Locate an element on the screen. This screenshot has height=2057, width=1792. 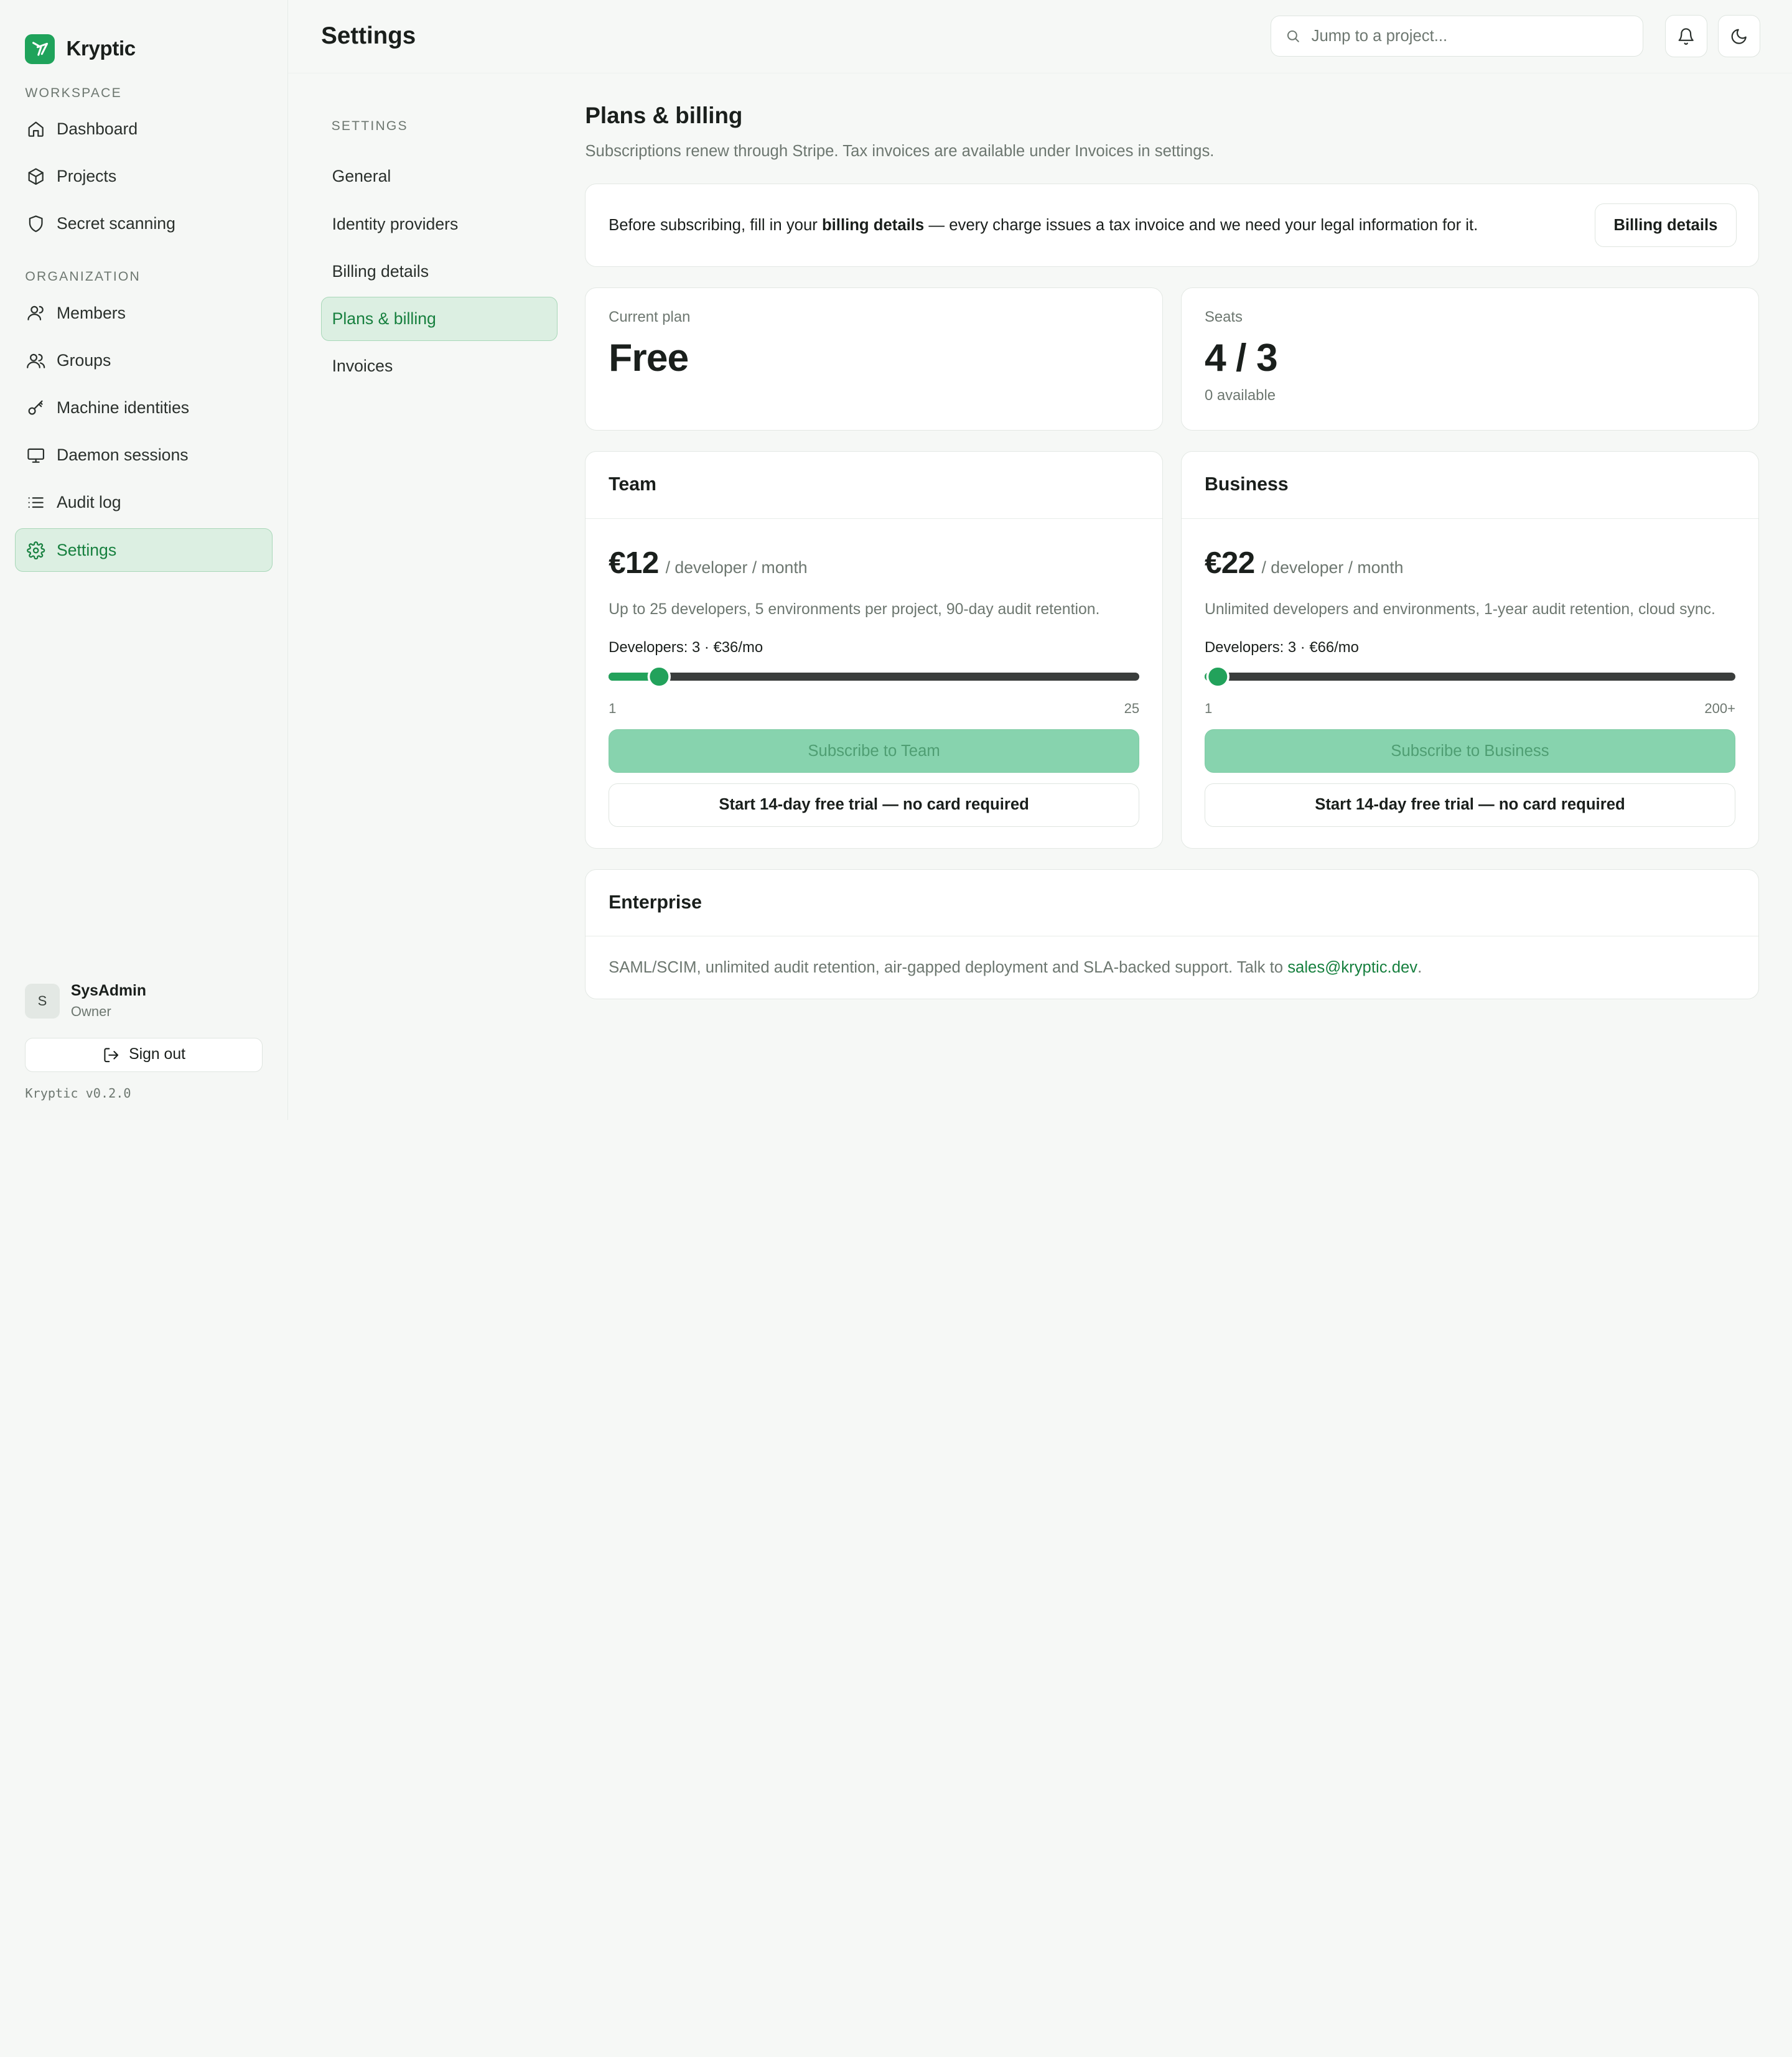
logout-icon is located at coordinates (111, 1054).